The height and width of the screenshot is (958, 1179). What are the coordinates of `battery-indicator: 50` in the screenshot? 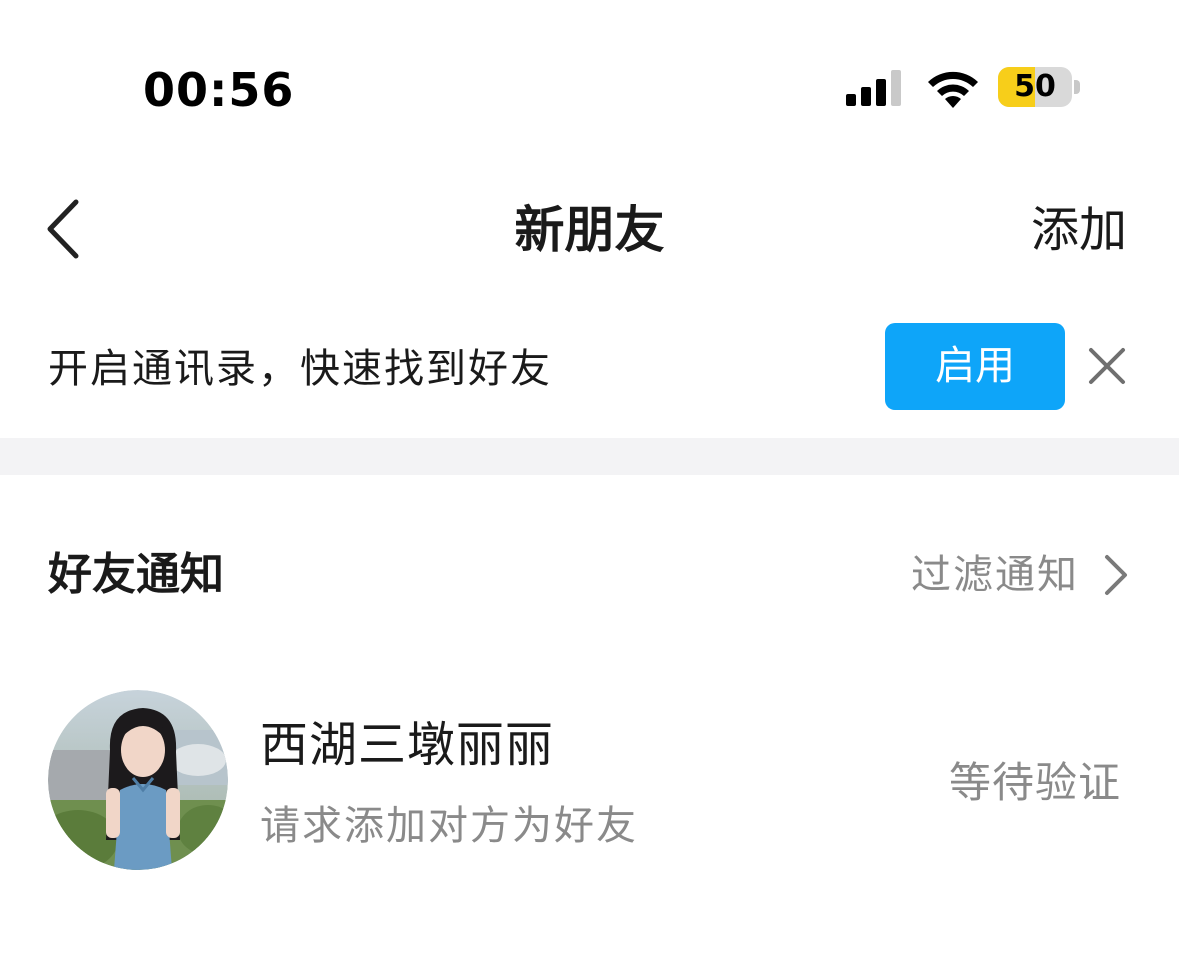 It's located at (1040, 87).